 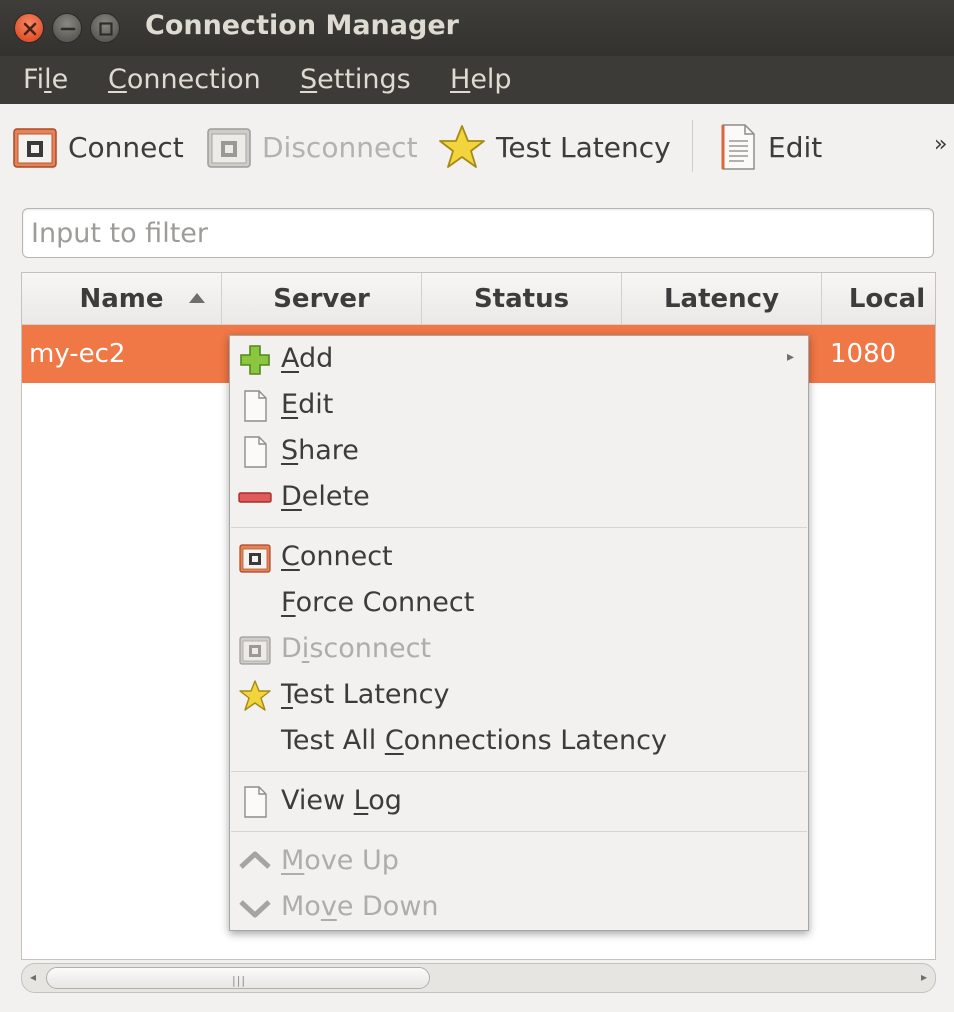 I want to click on column-header-latency-label: Latency, so click(x=721, y=299).